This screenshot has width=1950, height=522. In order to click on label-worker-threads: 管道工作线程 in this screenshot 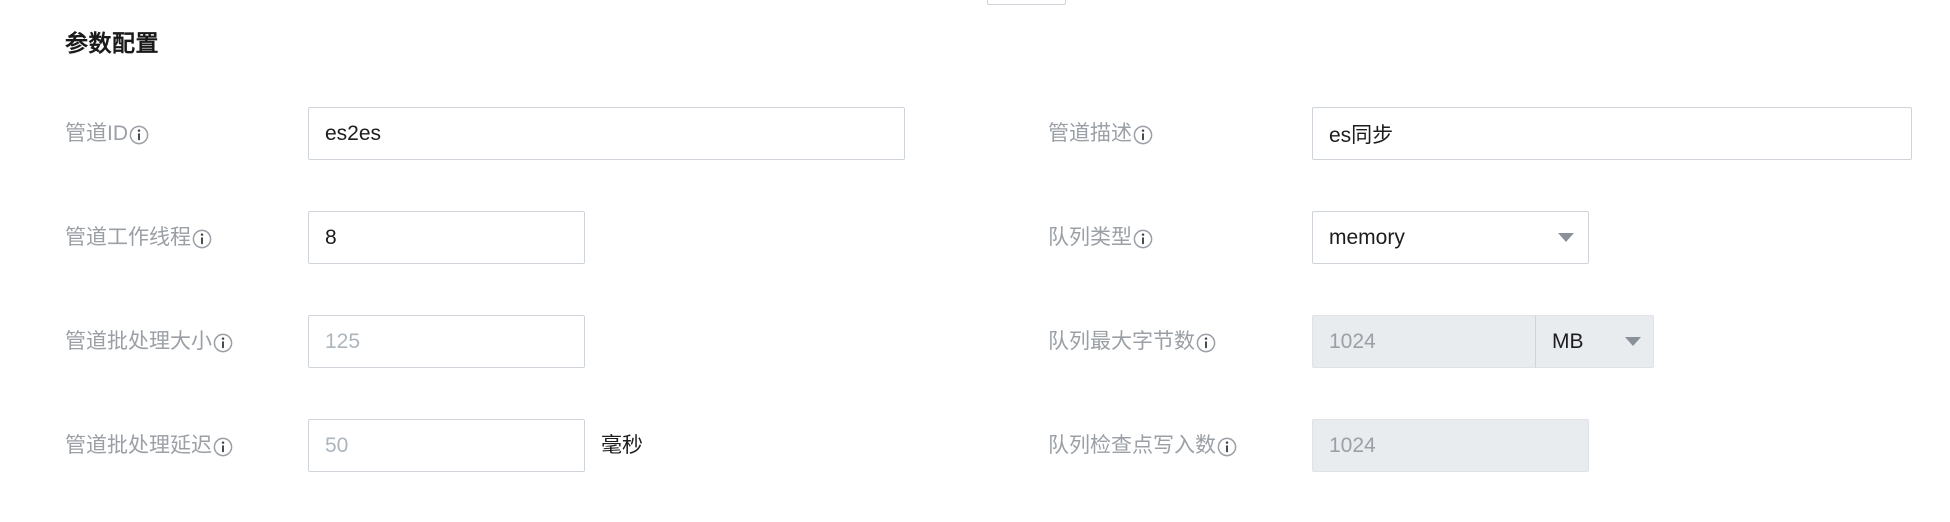, I will do `click(138, 237)`.